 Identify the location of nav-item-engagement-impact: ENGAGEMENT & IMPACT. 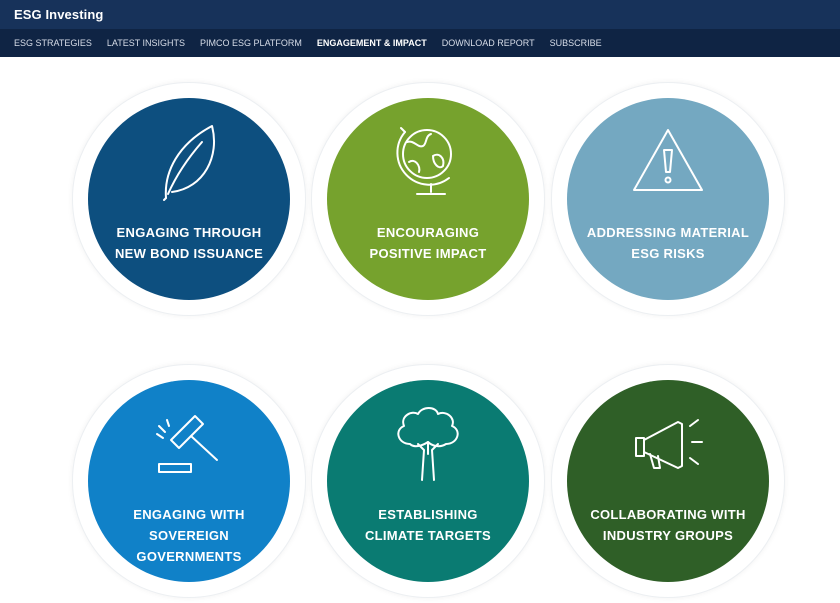
(372, 43).